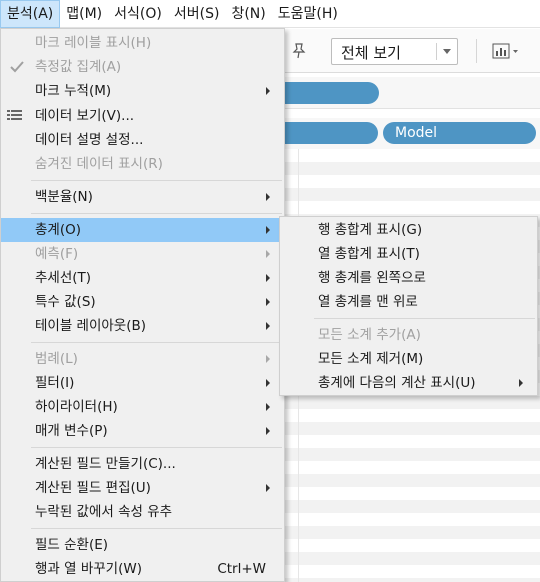  What do you see at coordinates (248, 14) in the screenshot?
I see `menu-window: 창(N)` at bounding box center [248, 14].